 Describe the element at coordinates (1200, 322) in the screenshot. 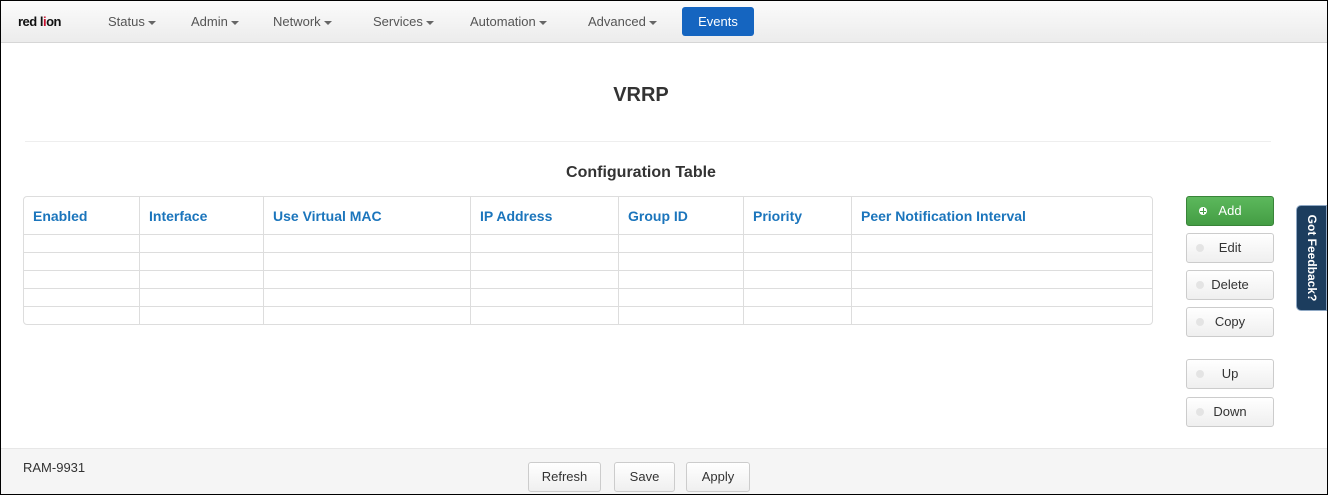

I see `copy-icon` at that location.